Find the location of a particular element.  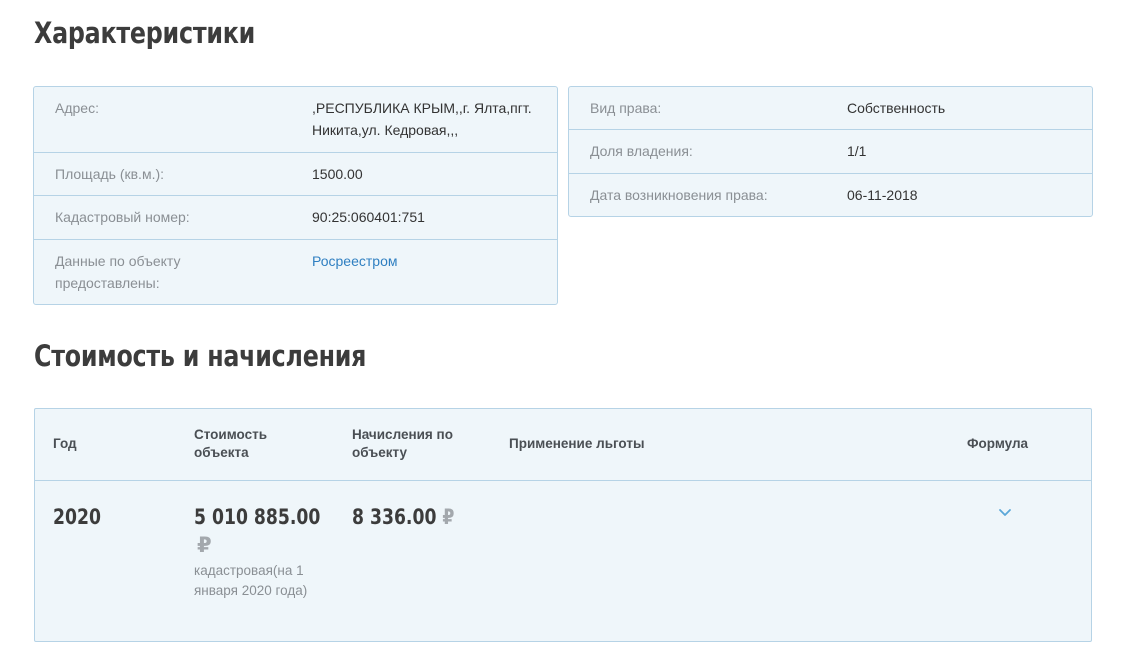

header-accrual: Начисления по объекту is located at coordinates (402, 443).